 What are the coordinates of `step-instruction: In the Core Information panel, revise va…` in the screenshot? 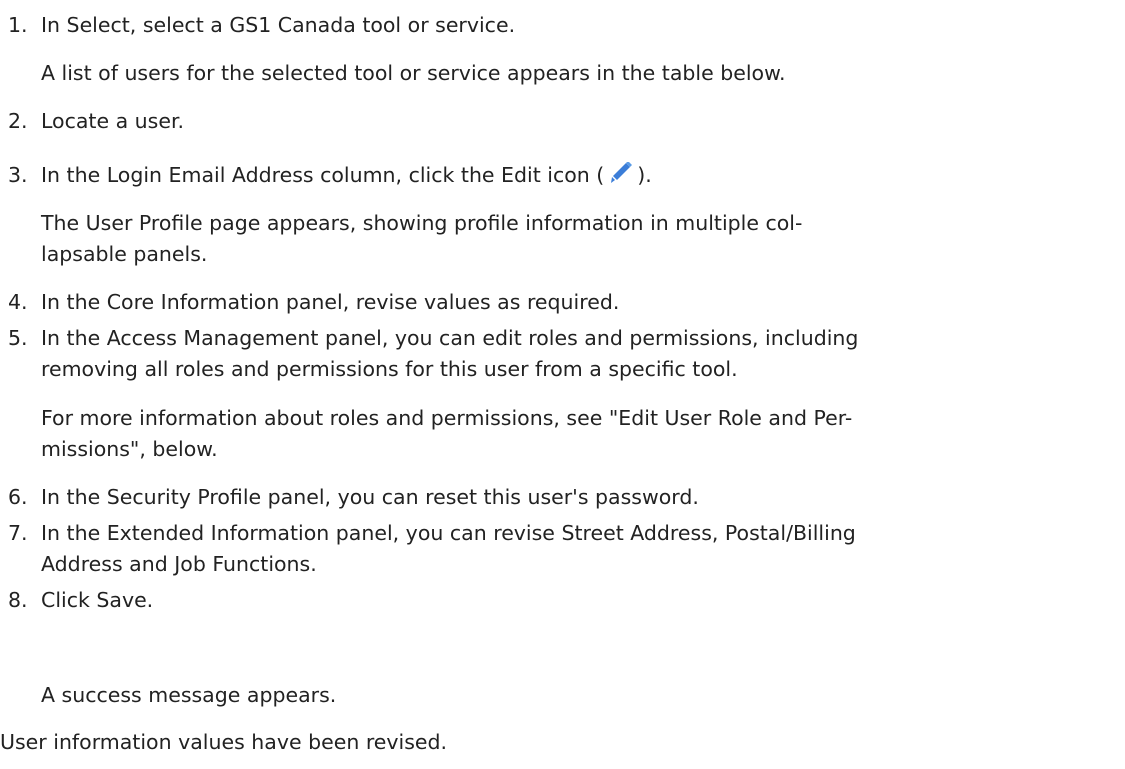 It's located at (330, 302).